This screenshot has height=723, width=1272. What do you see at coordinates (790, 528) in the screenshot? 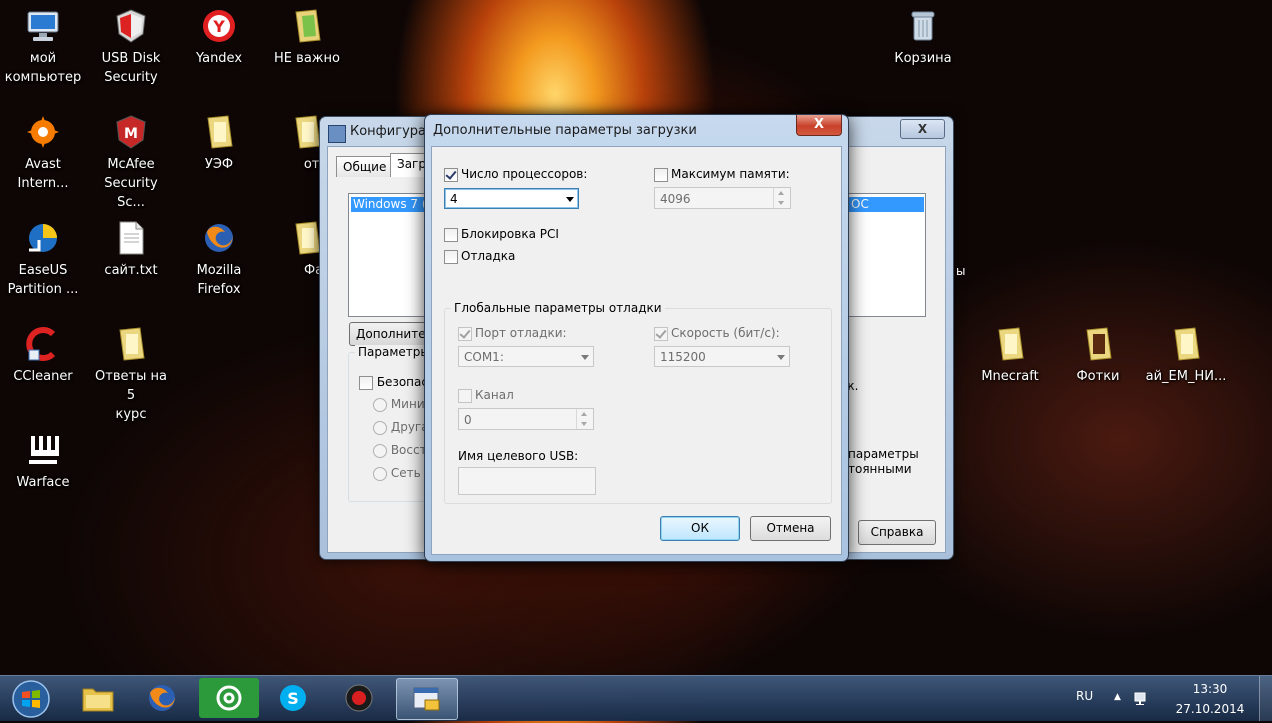
I see `cancel-button: Отмена` at bounding box center [790, 528].